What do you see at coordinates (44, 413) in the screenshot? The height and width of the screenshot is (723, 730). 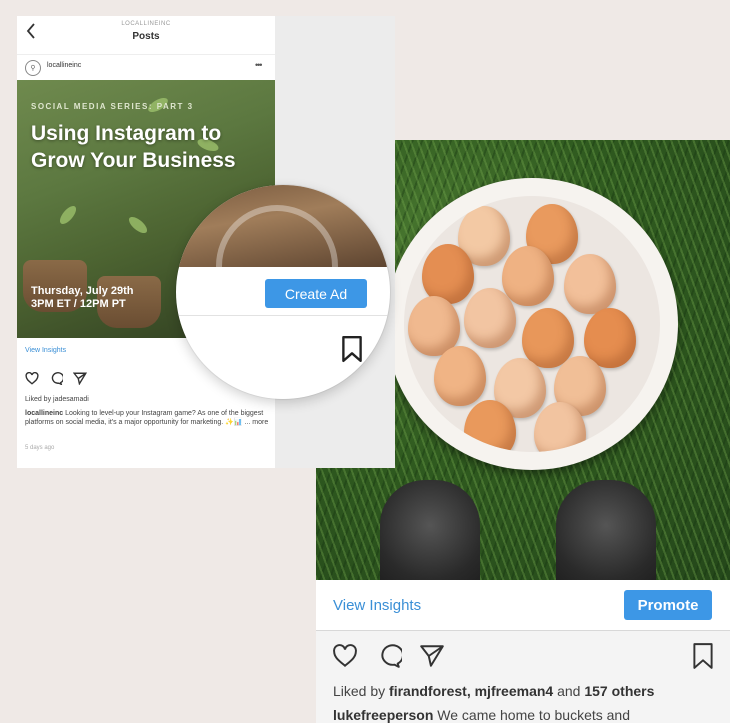 I see `caption-username-small: locallineinc` at bounding box center [44, 413].